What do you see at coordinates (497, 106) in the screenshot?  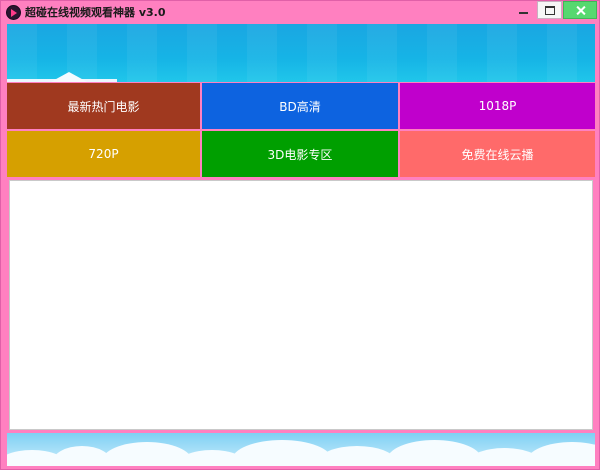 I see `tile-1018p: 1018P` at bounding box center [497, 106].